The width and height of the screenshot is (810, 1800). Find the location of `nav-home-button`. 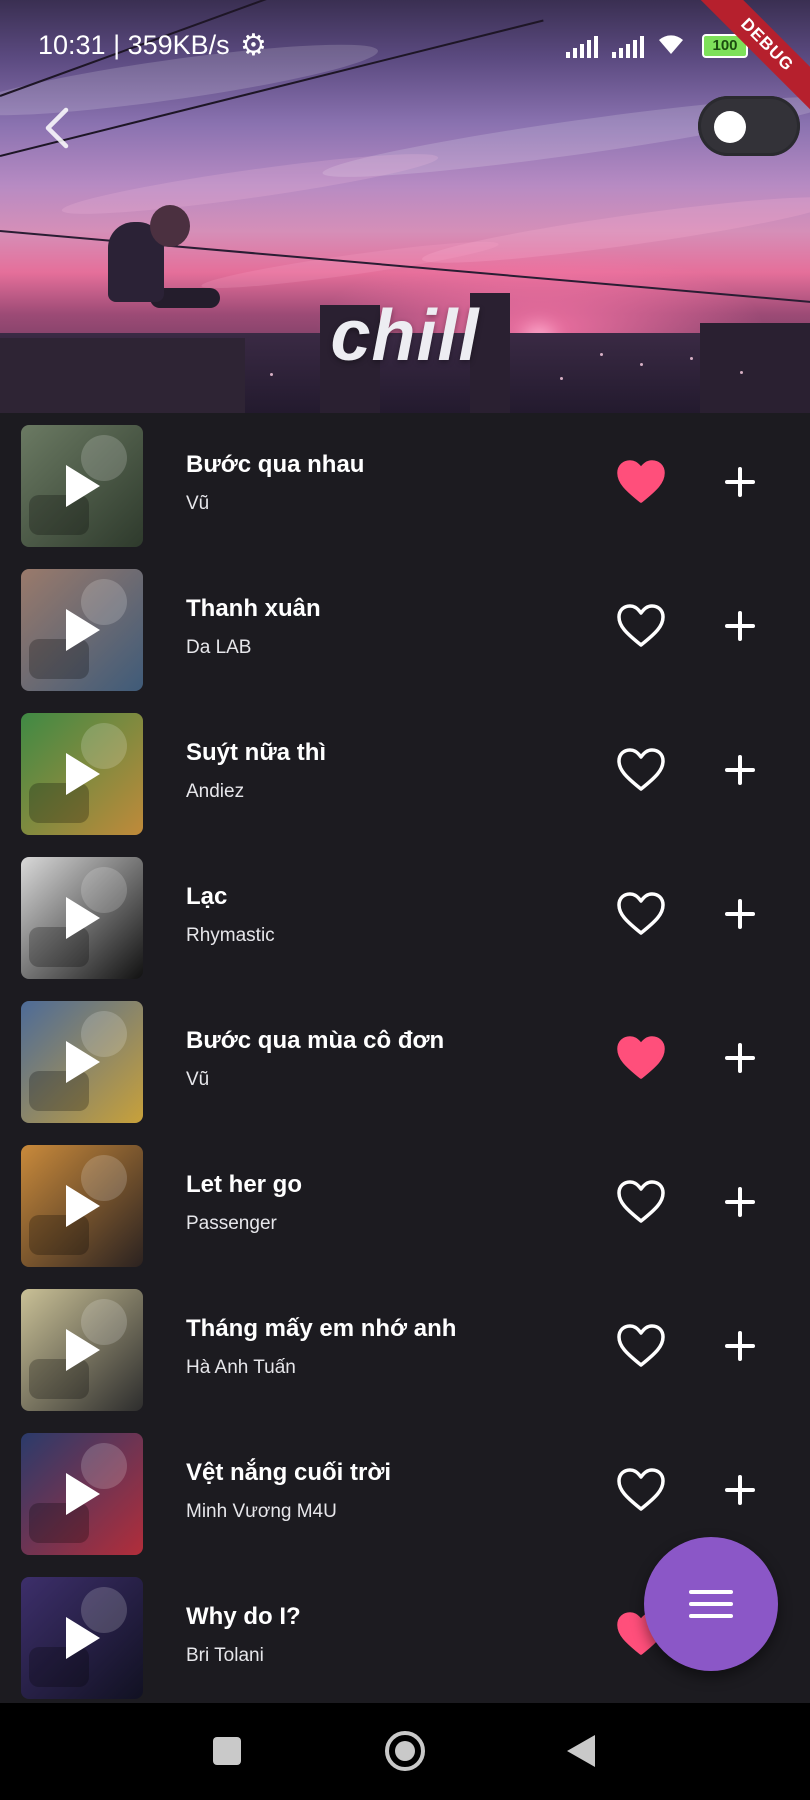

nav-home-button is located at coordinates (405, 1751).